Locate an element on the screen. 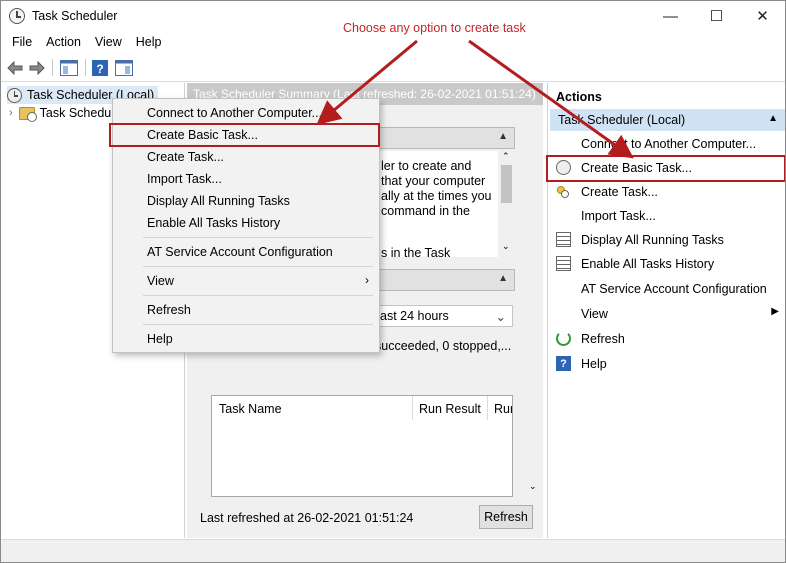 The width and height of the screenshot is (786, 563). submenu-arrow-icon: › is located at coordinates (367, 280).